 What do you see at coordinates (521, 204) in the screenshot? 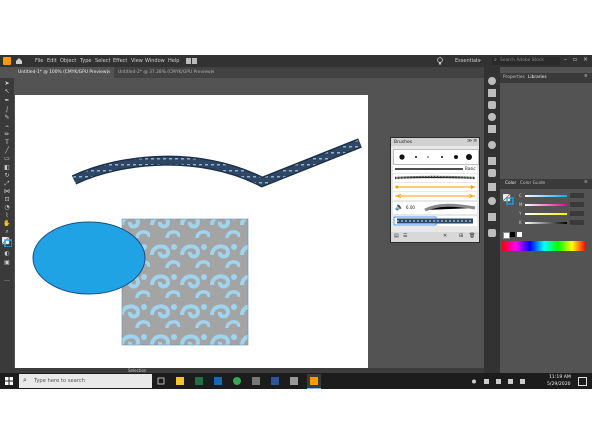
I see `channel-m-label: M` at bounding box center [521, 204].